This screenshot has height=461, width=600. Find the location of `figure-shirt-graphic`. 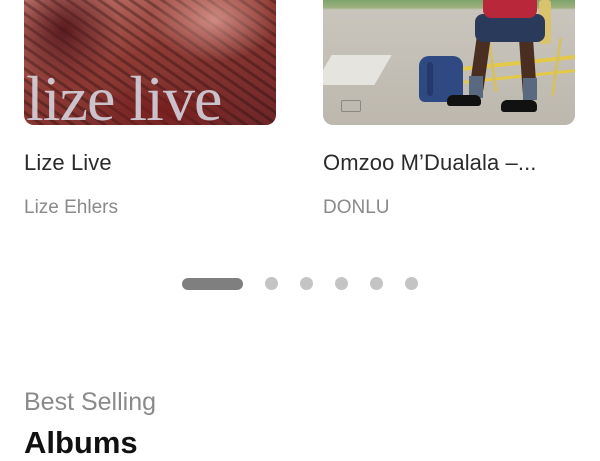

figure-shirt-graphic is located at coordinates (510, 9).